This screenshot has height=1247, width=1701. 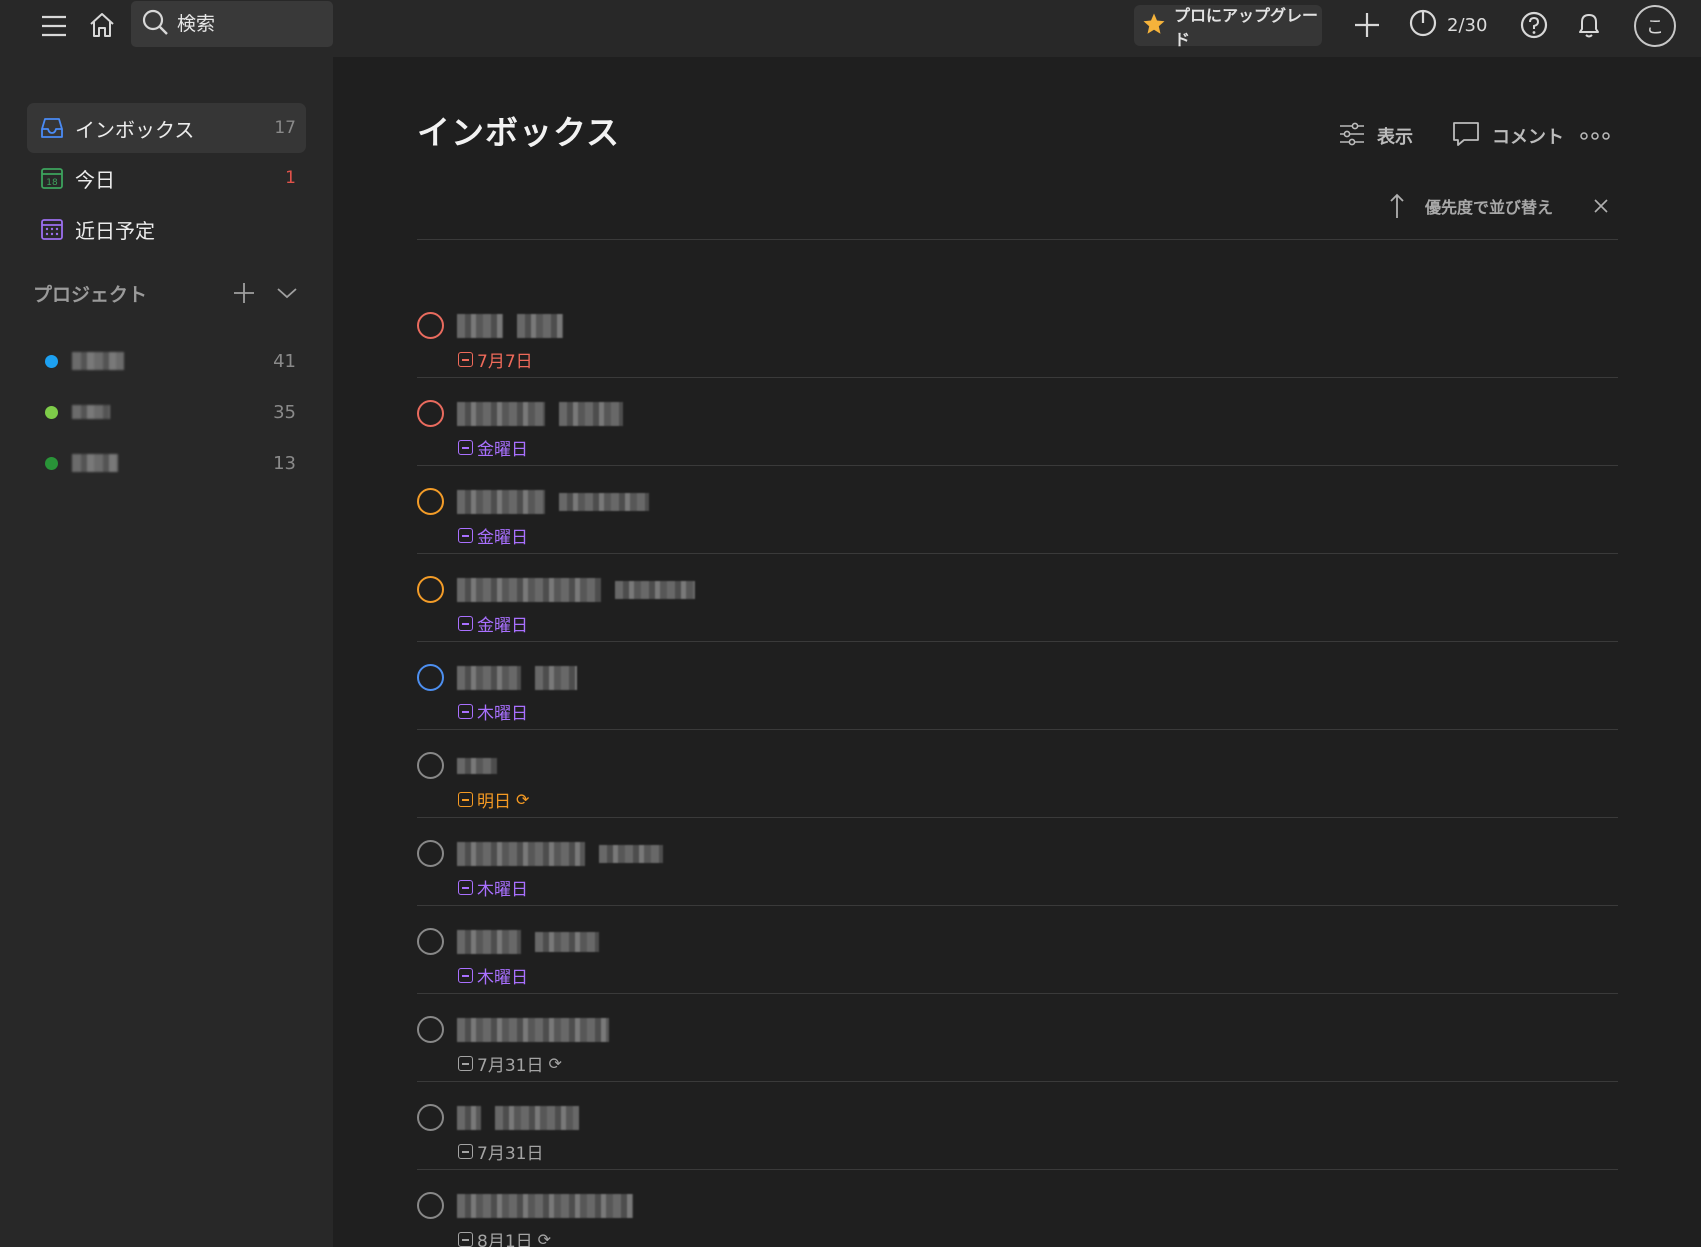 I want to click on due-date: 7月31日, so click(x=500, y=1151).